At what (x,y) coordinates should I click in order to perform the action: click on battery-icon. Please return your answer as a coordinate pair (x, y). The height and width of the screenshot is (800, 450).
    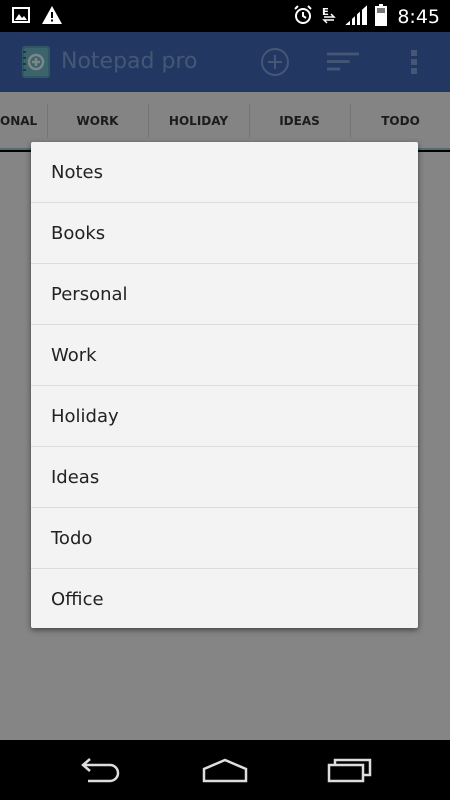
    Looking at the image, I should click on (381, 17).